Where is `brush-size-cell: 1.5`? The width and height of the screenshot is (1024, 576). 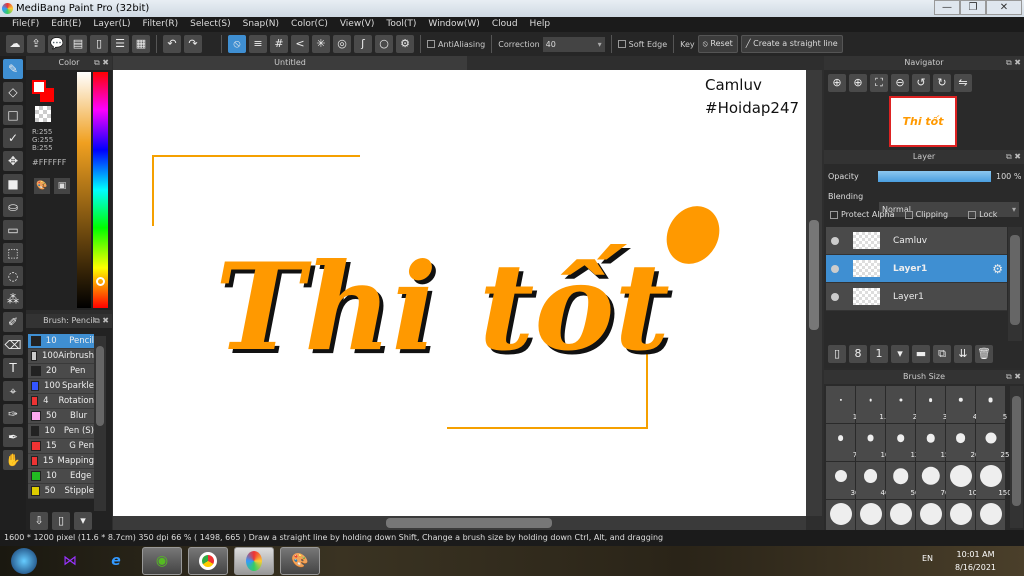 brush-size-cell: 1.5 is located at coordinates (873, 404).